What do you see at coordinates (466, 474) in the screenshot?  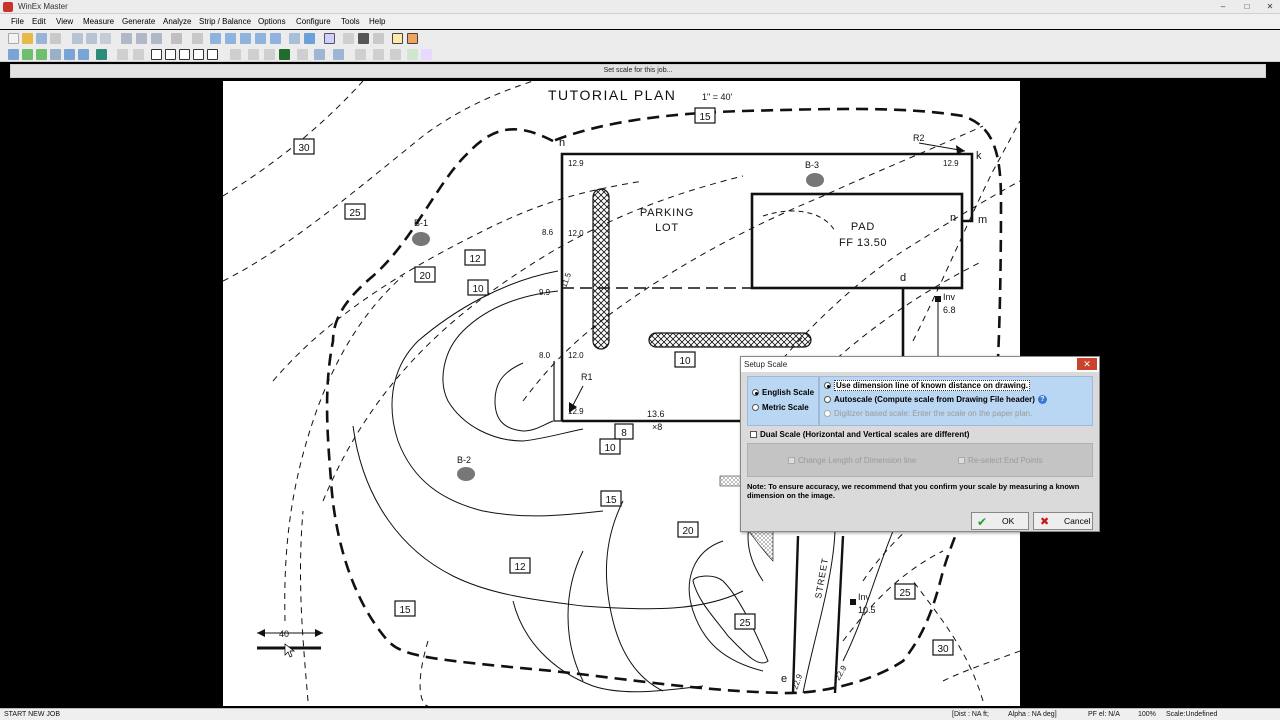 I see `boring-b2` at bounding box center [466, 474].